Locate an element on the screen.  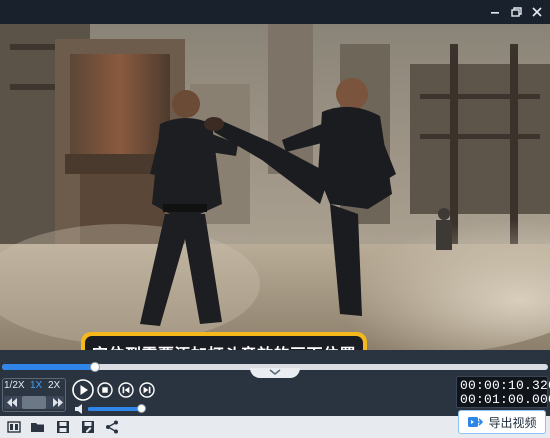
restore-icon is located at coordinates (516, 12).